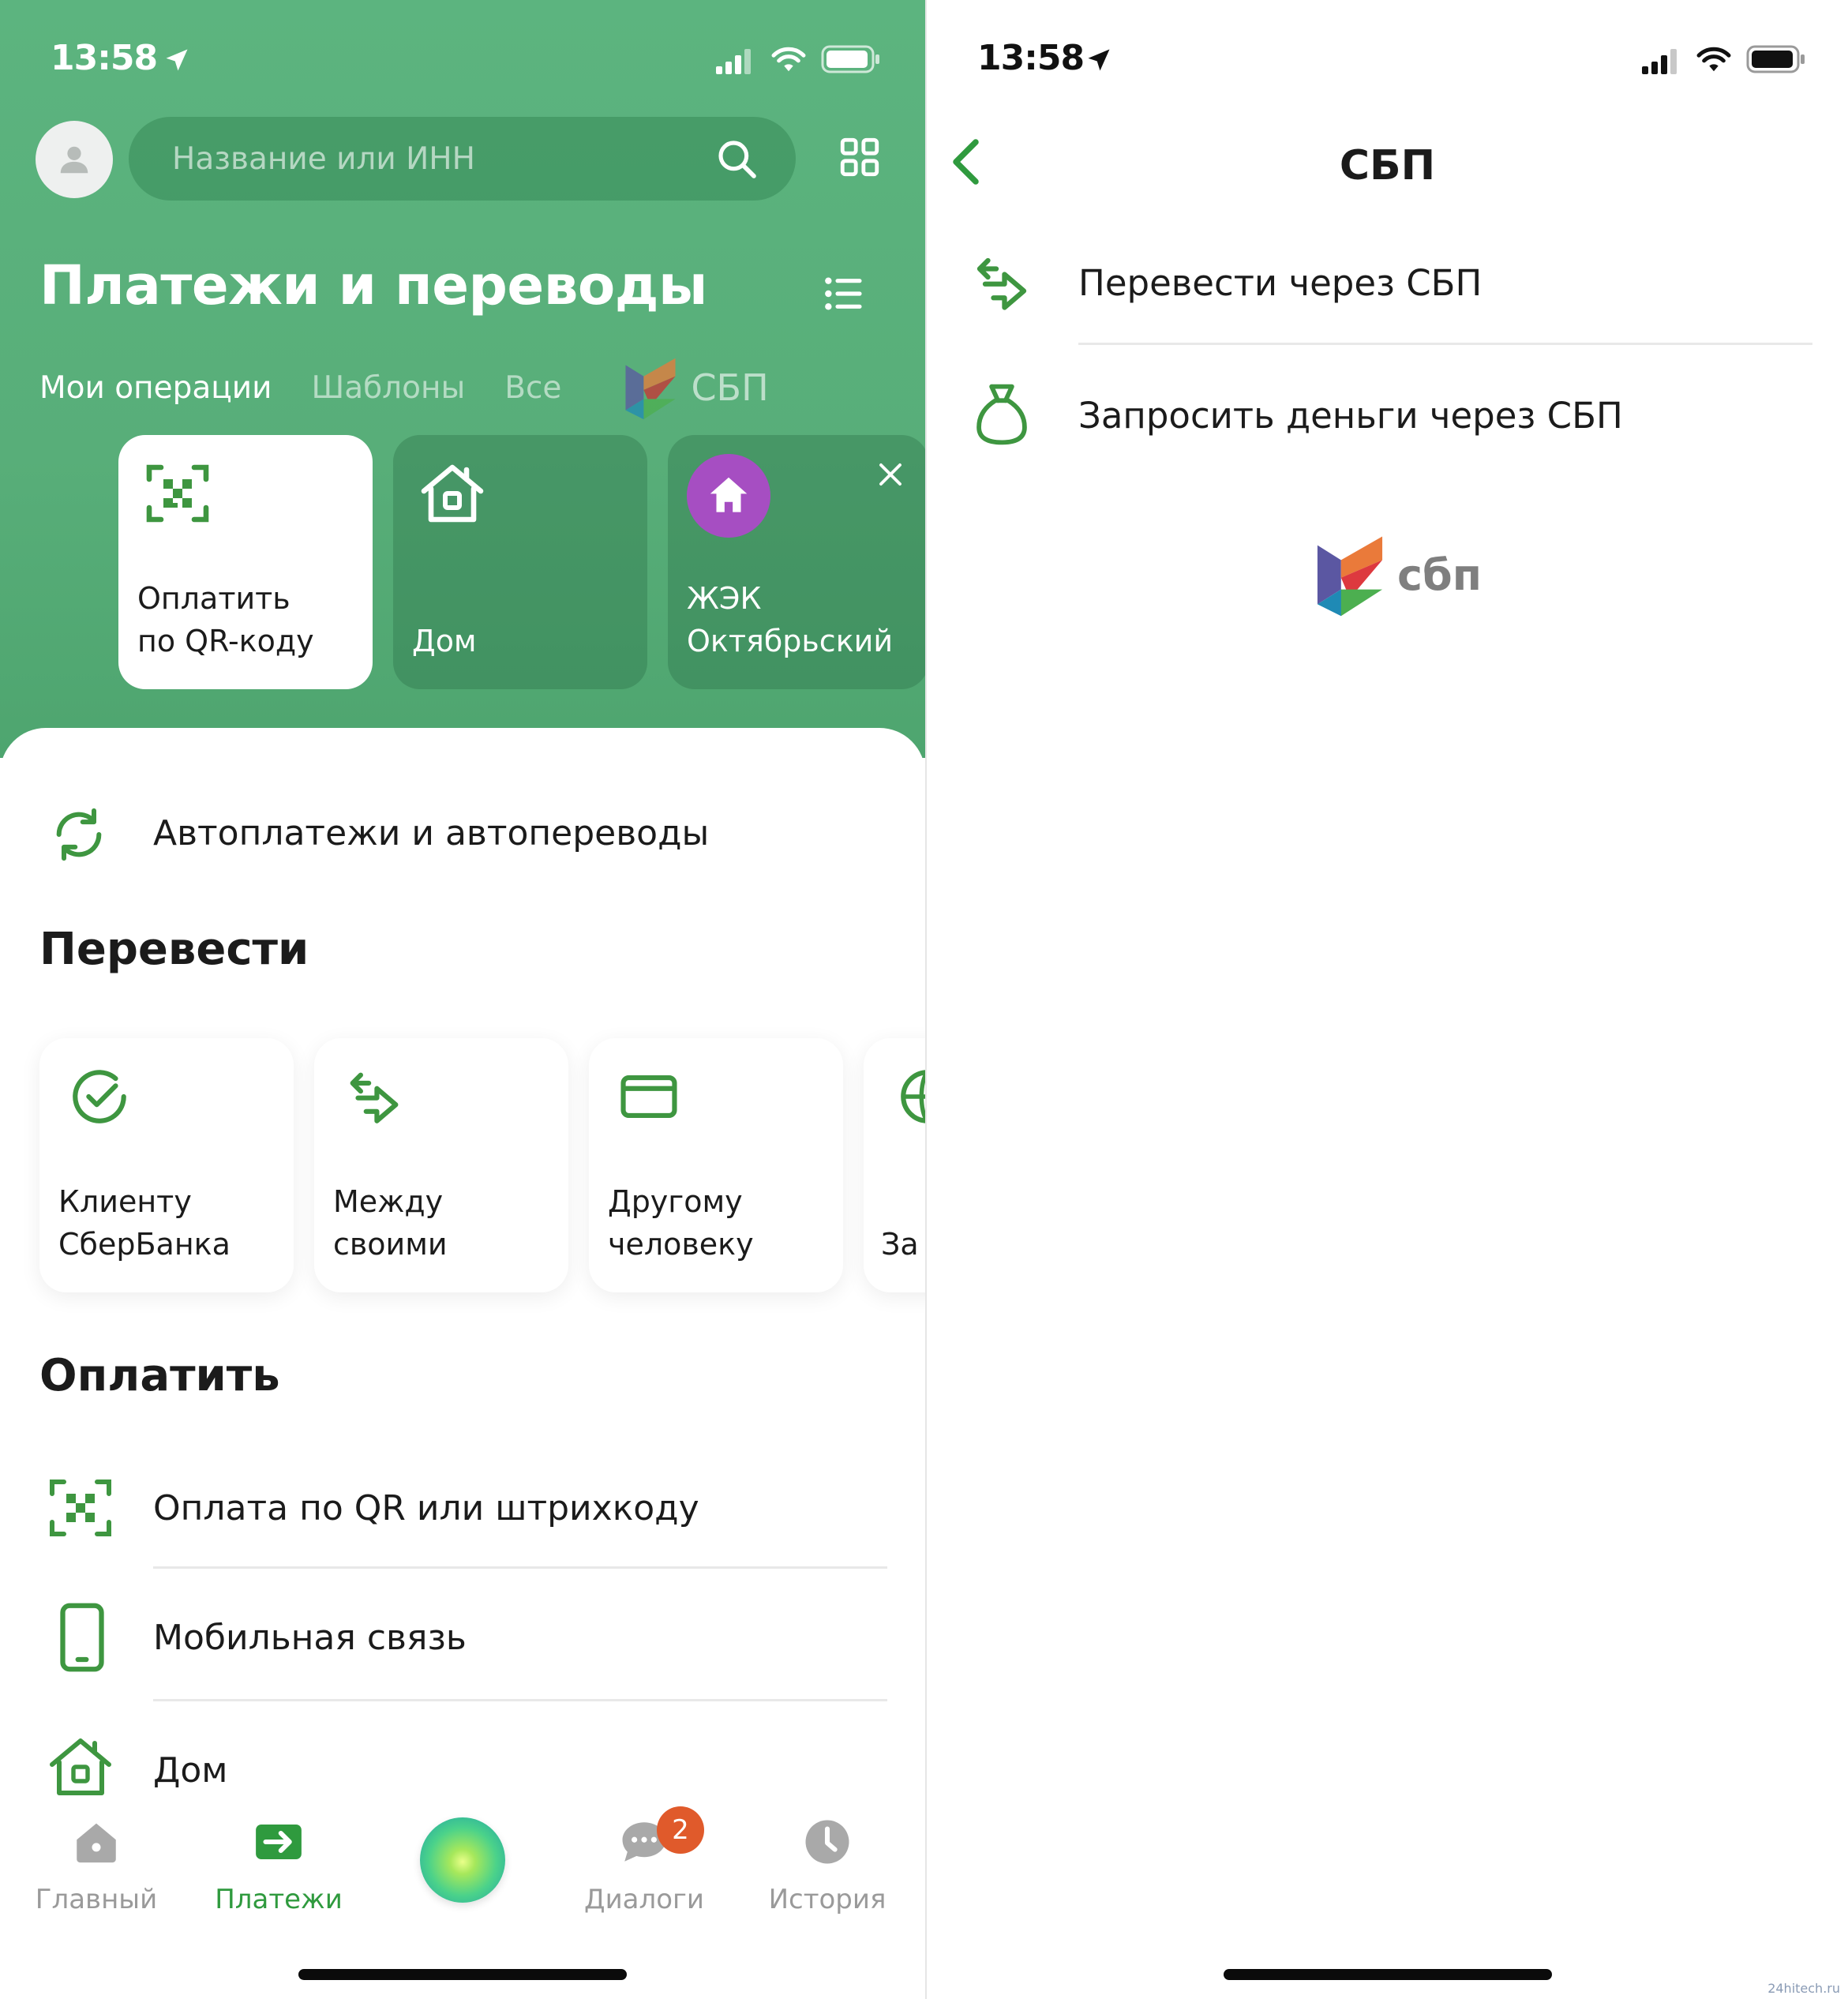 This screenshot has height=1999, width=1848. I want to click on card-label: Дом, so click(444, 641).